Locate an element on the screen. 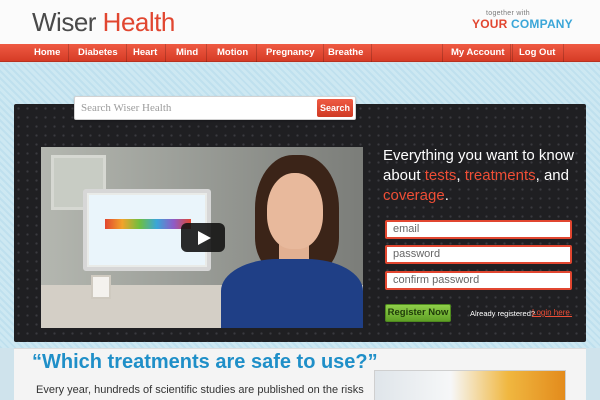  logo-wiser: Wiser is located at coordinates (64, 22).